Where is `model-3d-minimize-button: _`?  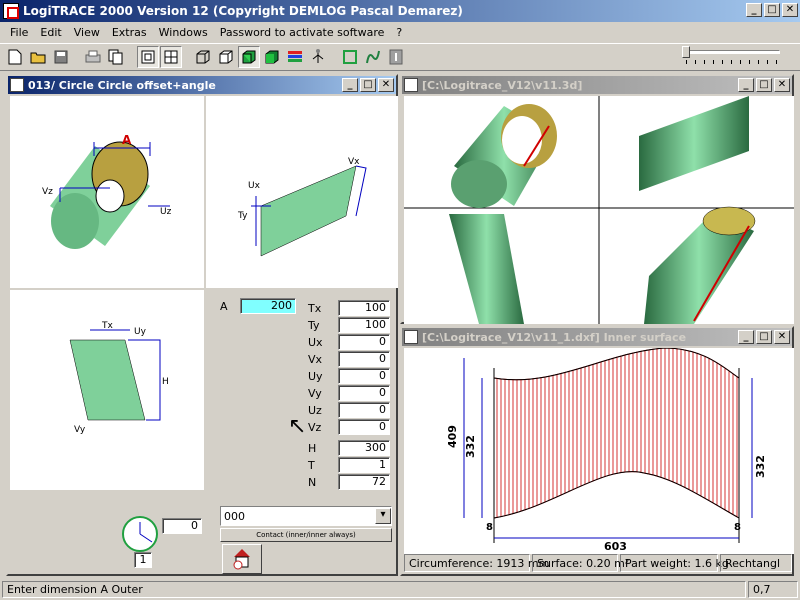
model-3d-minimize-button: _ is located at coordinates (746, 85).